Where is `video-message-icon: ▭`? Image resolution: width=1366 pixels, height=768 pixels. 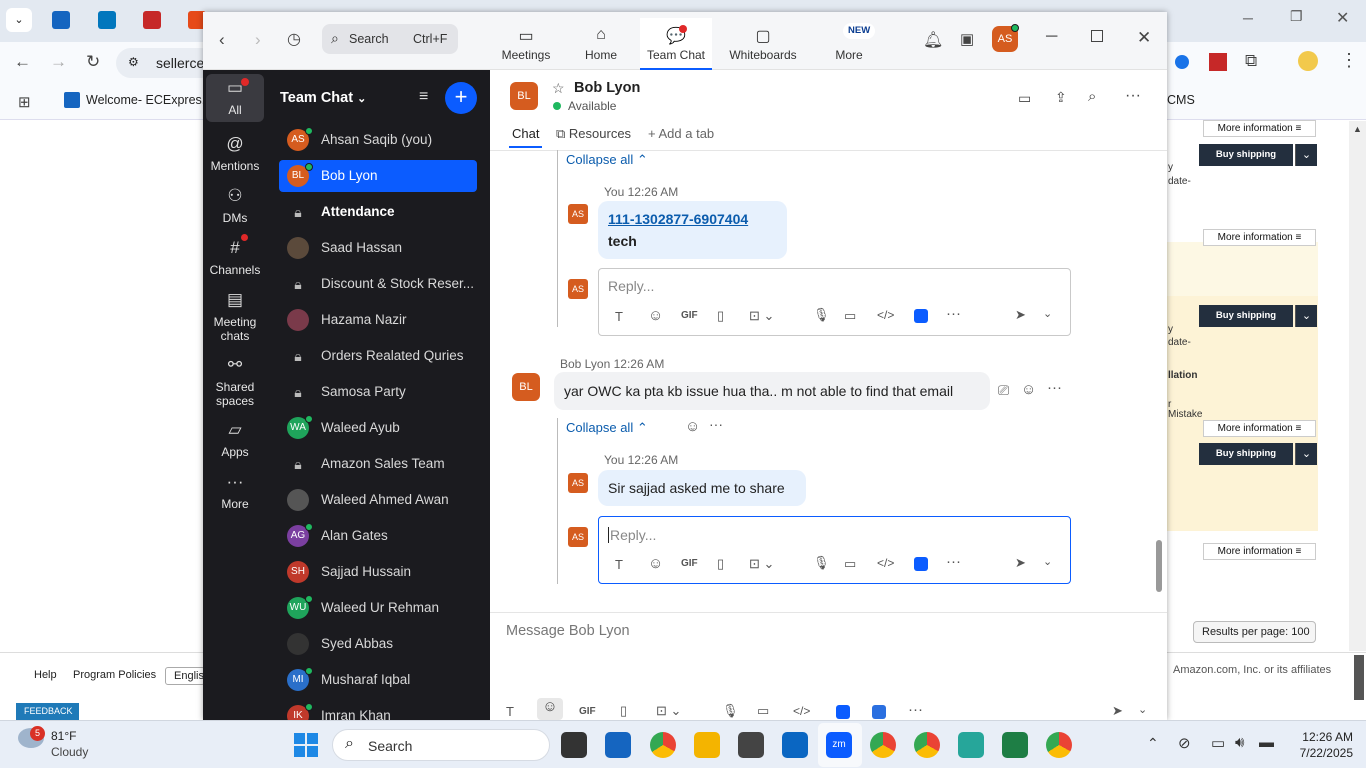 video-message-icon: ▭ is located at coordinates (850, 316).